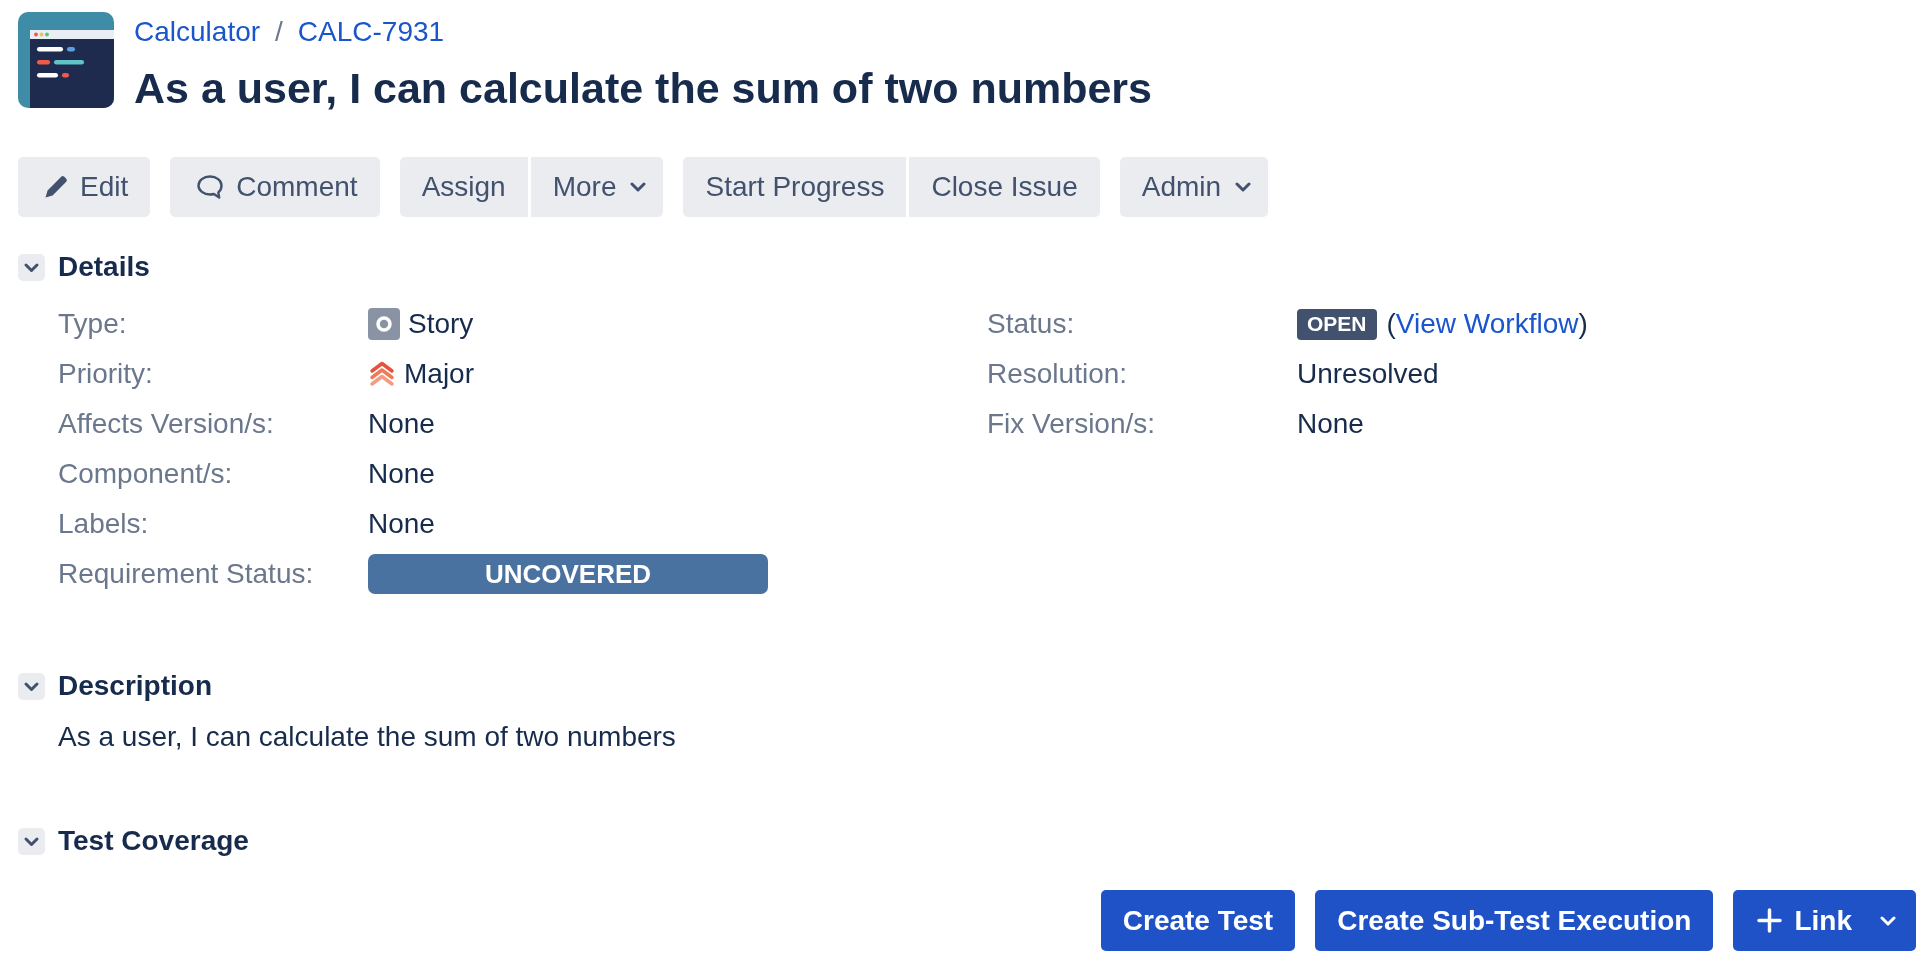  Describe the element at coordinates (1368, 374) in the screenshot. I see `field-value: Unresolved` at that location.